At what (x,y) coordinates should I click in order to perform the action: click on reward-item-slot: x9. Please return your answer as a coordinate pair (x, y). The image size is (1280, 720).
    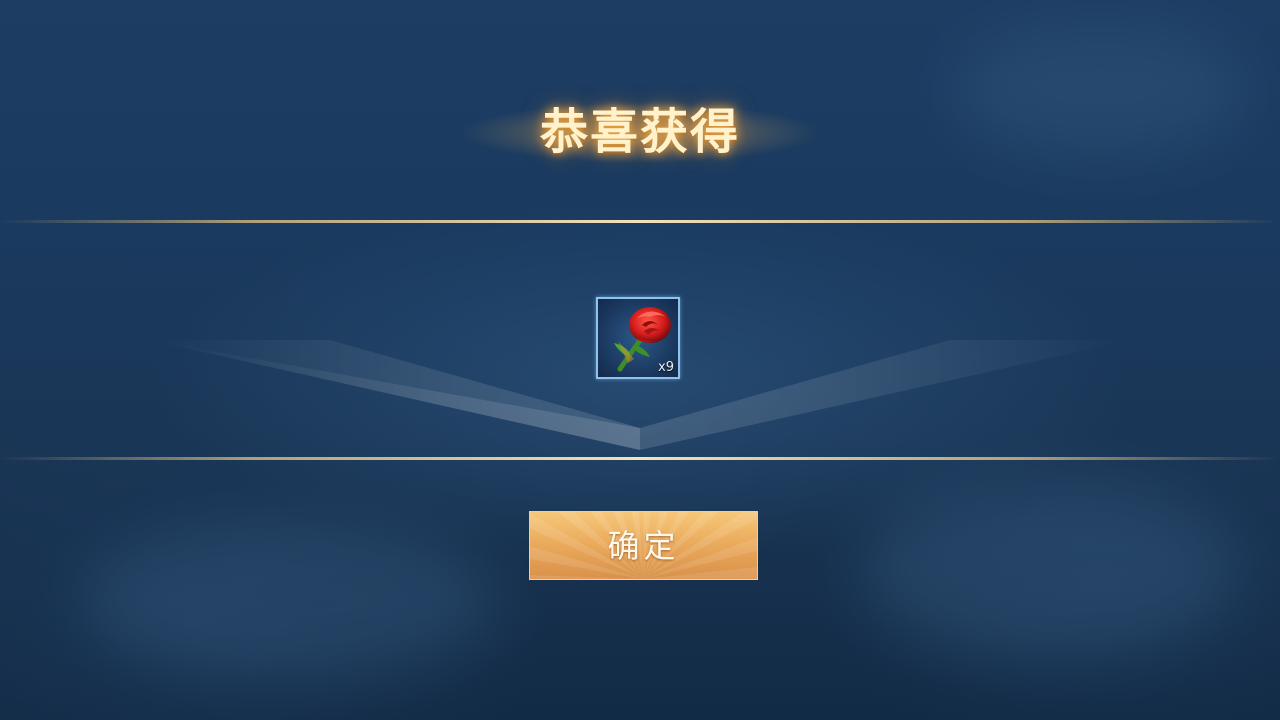
    Looking at the image, I should click on (638, 338).